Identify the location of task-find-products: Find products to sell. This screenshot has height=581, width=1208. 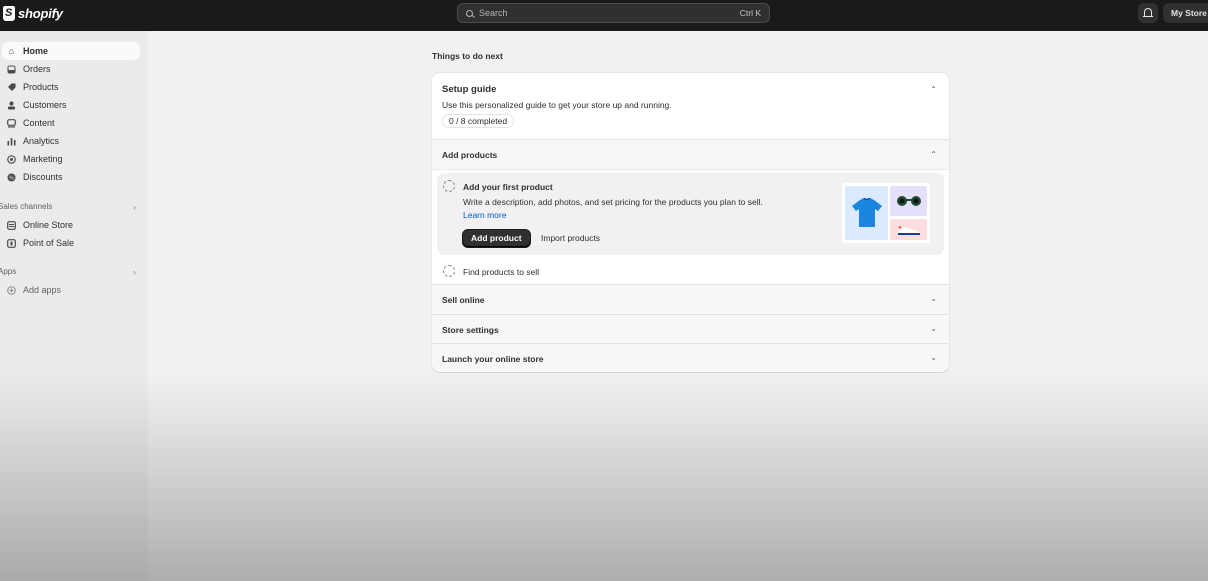
(690, 270).